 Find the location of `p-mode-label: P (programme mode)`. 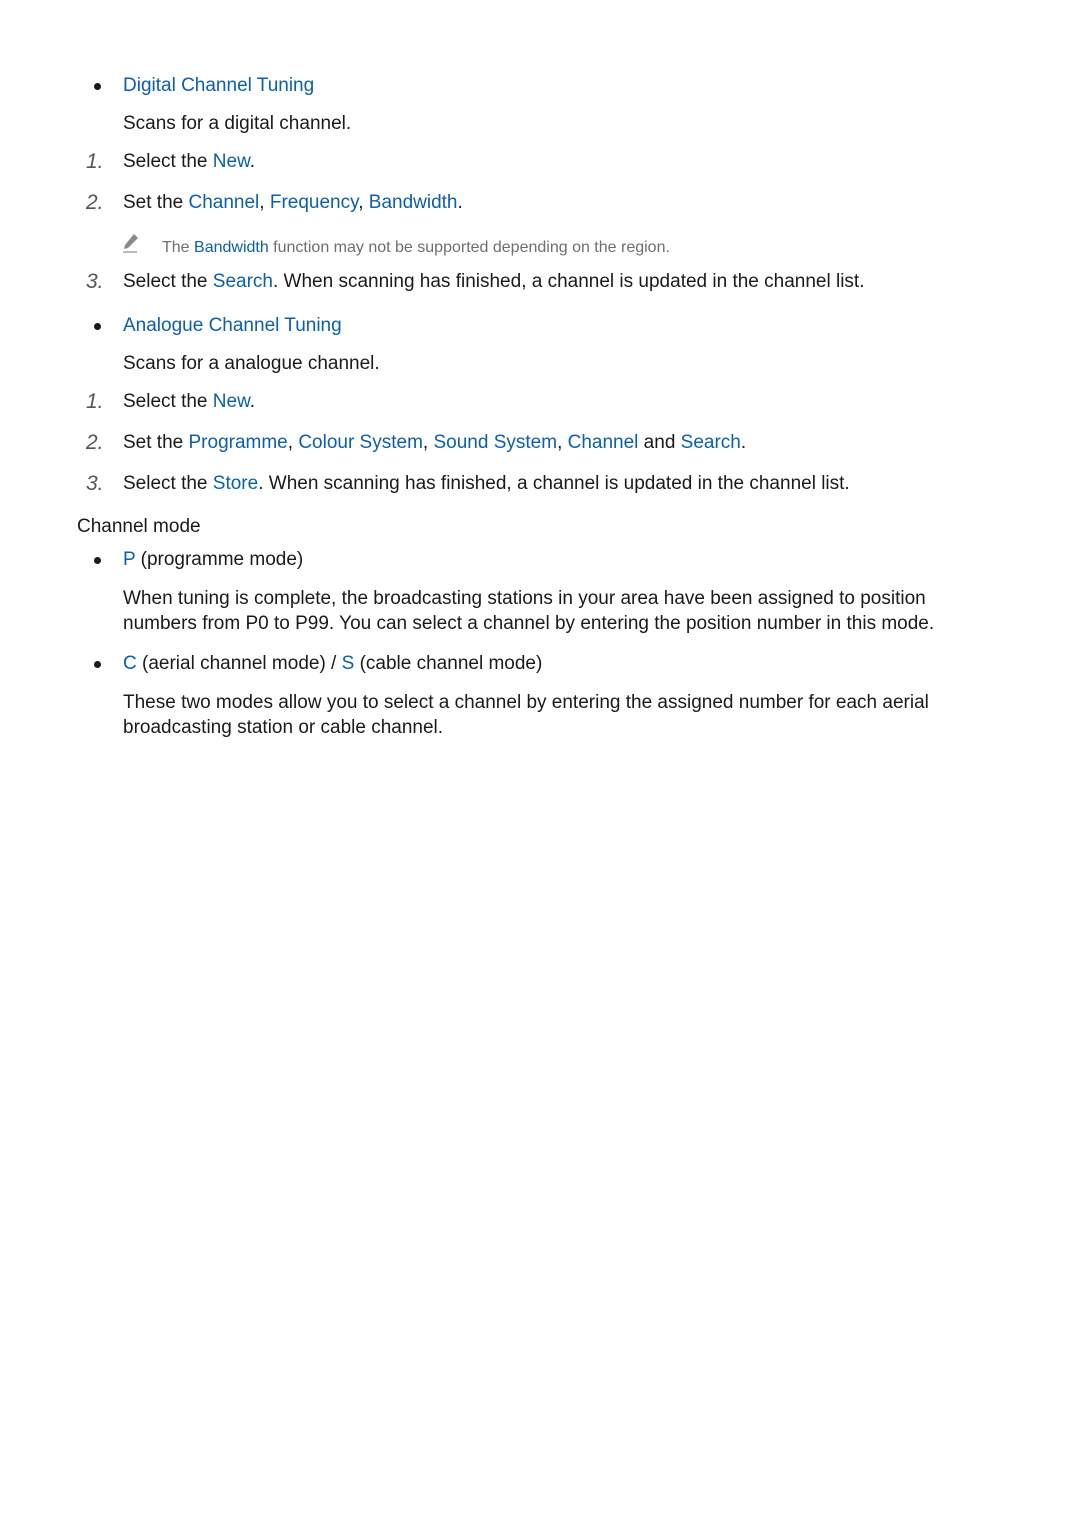

p-mode-label: P (programme mode) is located at coordinates (213, 560).